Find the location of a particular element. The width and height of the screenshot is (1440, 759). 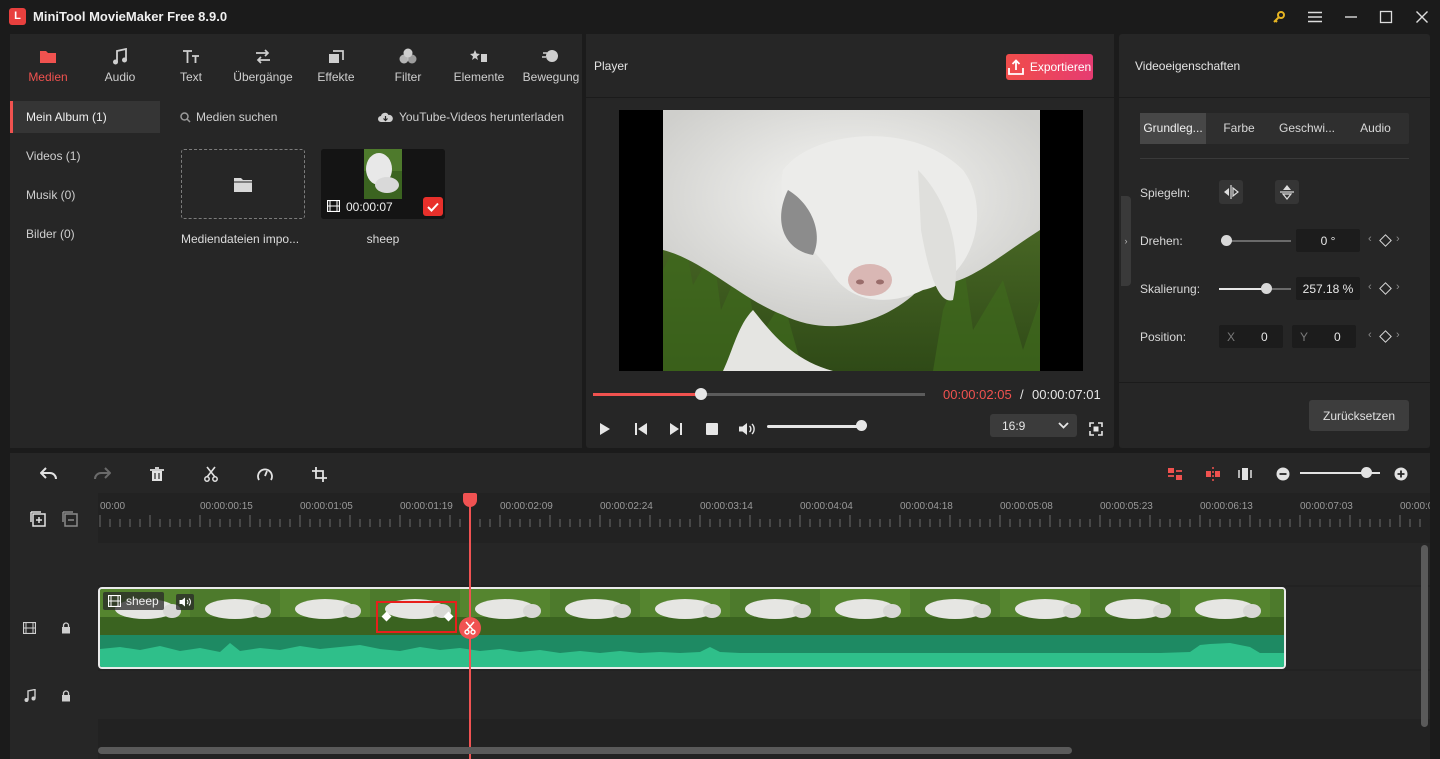

volume-knob is located at coordinates (861, 425).